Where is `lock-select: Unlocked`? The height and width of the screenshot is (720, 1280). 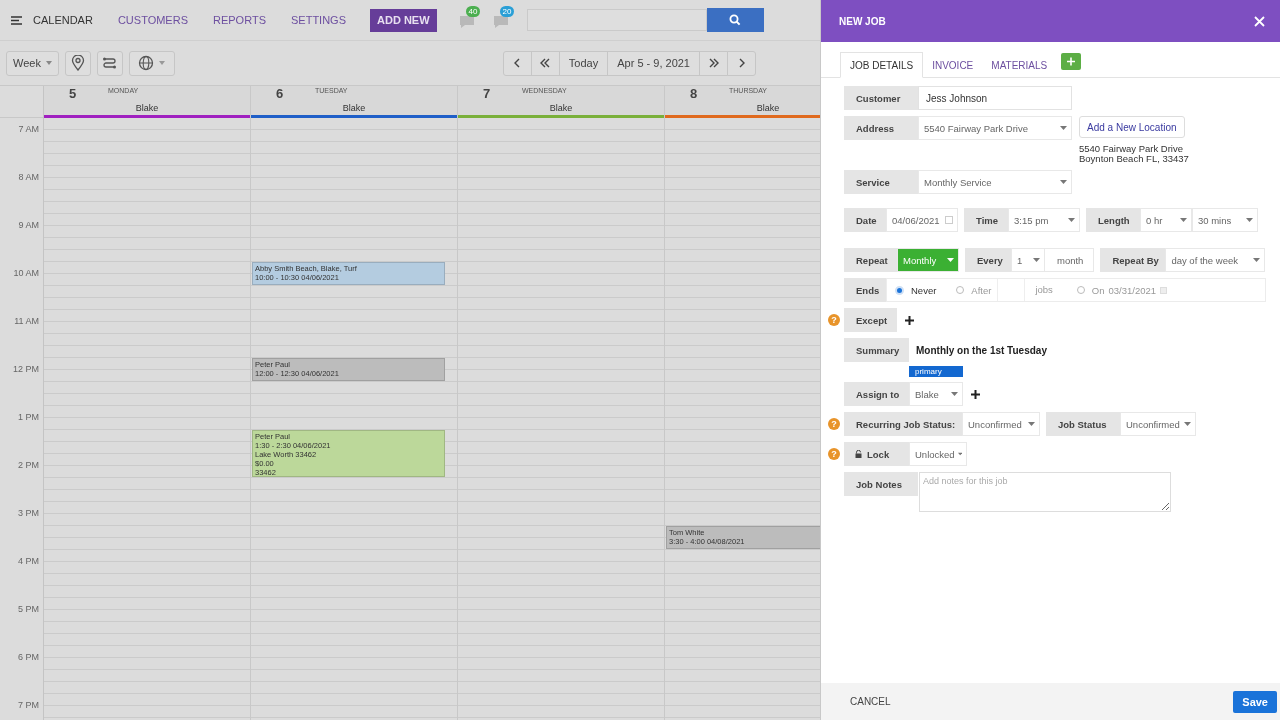 lock-select: Unlocked is located at coordinates (938, 454).